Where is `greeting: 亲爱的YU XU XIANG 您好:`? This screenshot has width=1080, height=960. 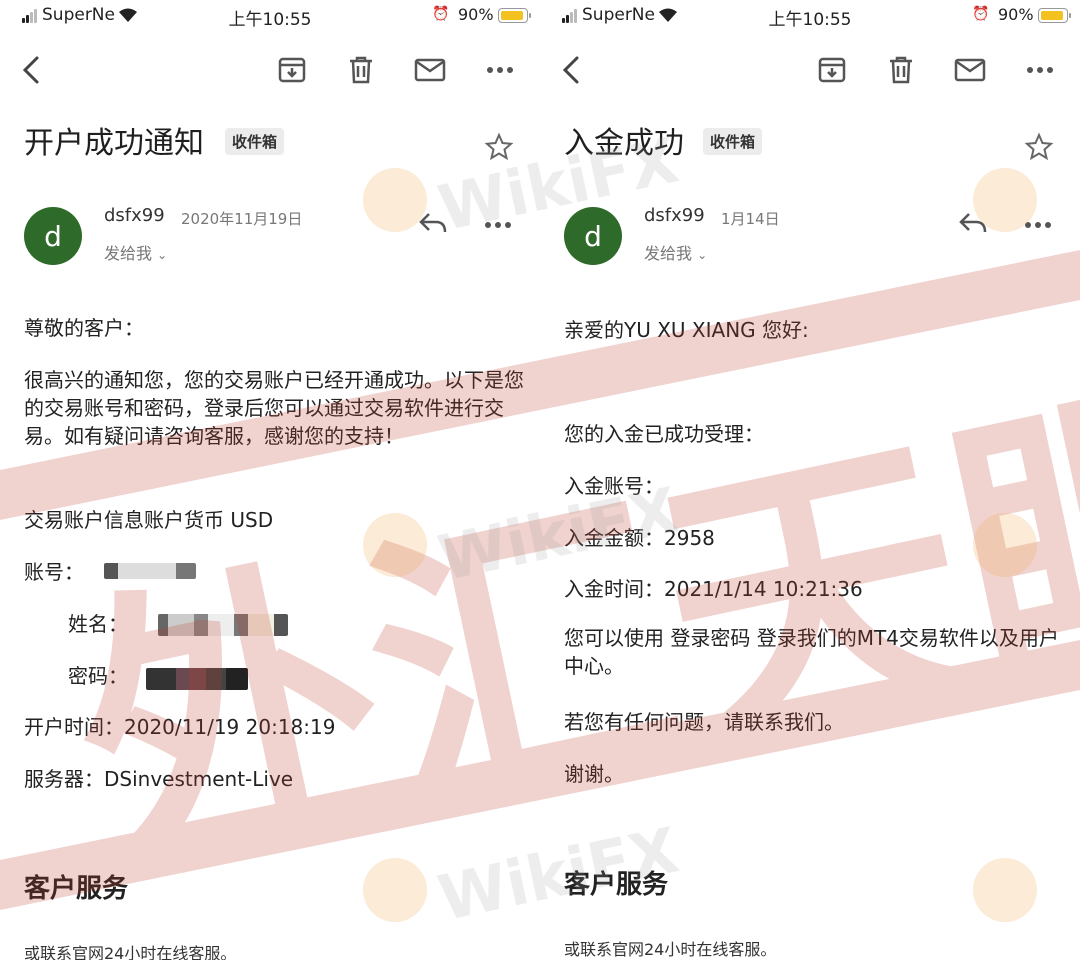
greeting: 亲爱的YU XU XIANG 您好: is located at coordinates (686, 330).